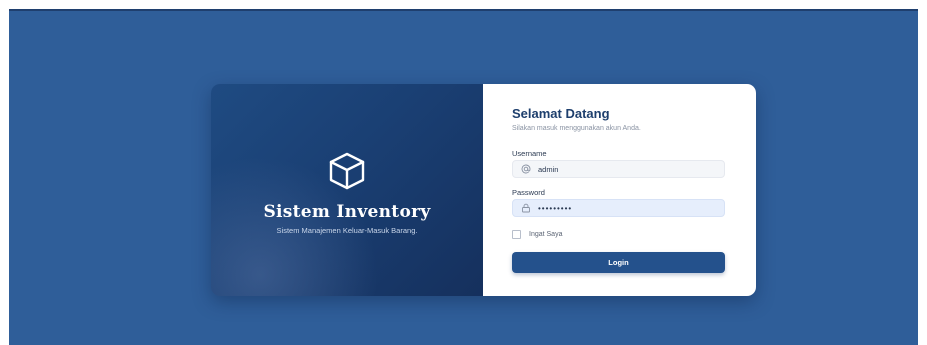 This screenshot has height=345, width=927. Describe the element at coordinates (516, 234) in the screenshot. I see `remember-checkbox` at that location.